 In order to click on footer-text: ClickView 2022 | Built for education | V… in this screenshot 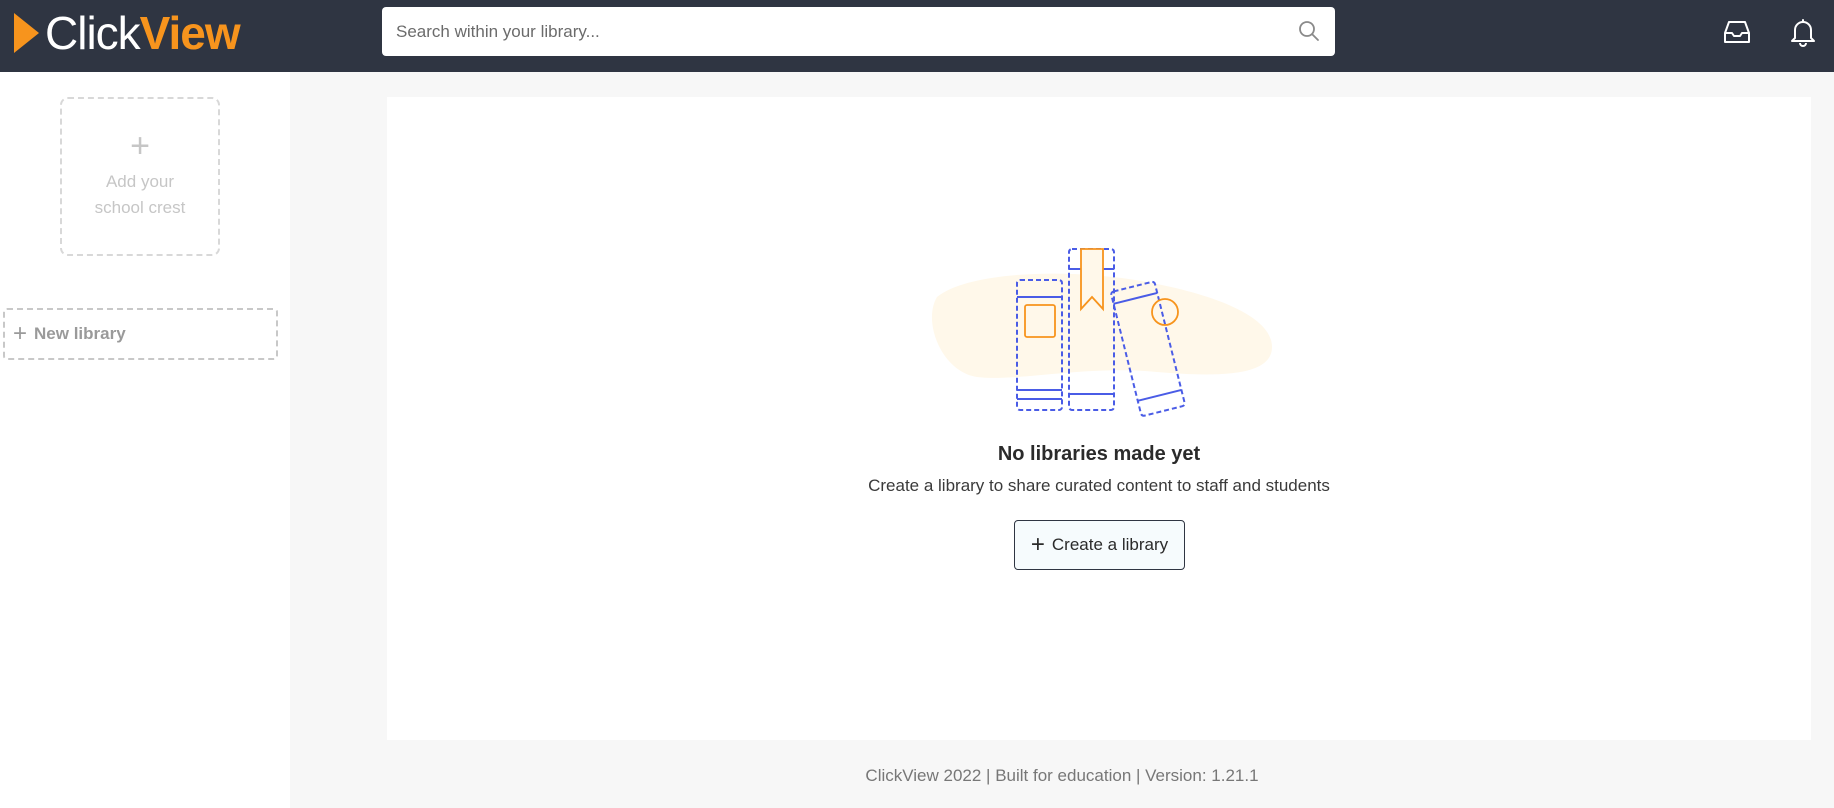, I will do `click(1062, 775)`.